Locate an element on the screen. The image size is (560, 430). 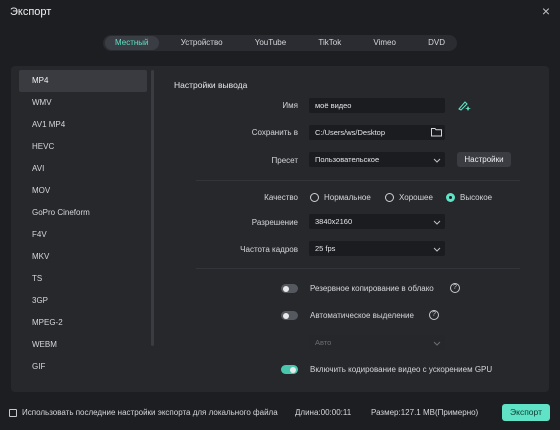
auto-select: Авто is located at coordinates (377, 342).